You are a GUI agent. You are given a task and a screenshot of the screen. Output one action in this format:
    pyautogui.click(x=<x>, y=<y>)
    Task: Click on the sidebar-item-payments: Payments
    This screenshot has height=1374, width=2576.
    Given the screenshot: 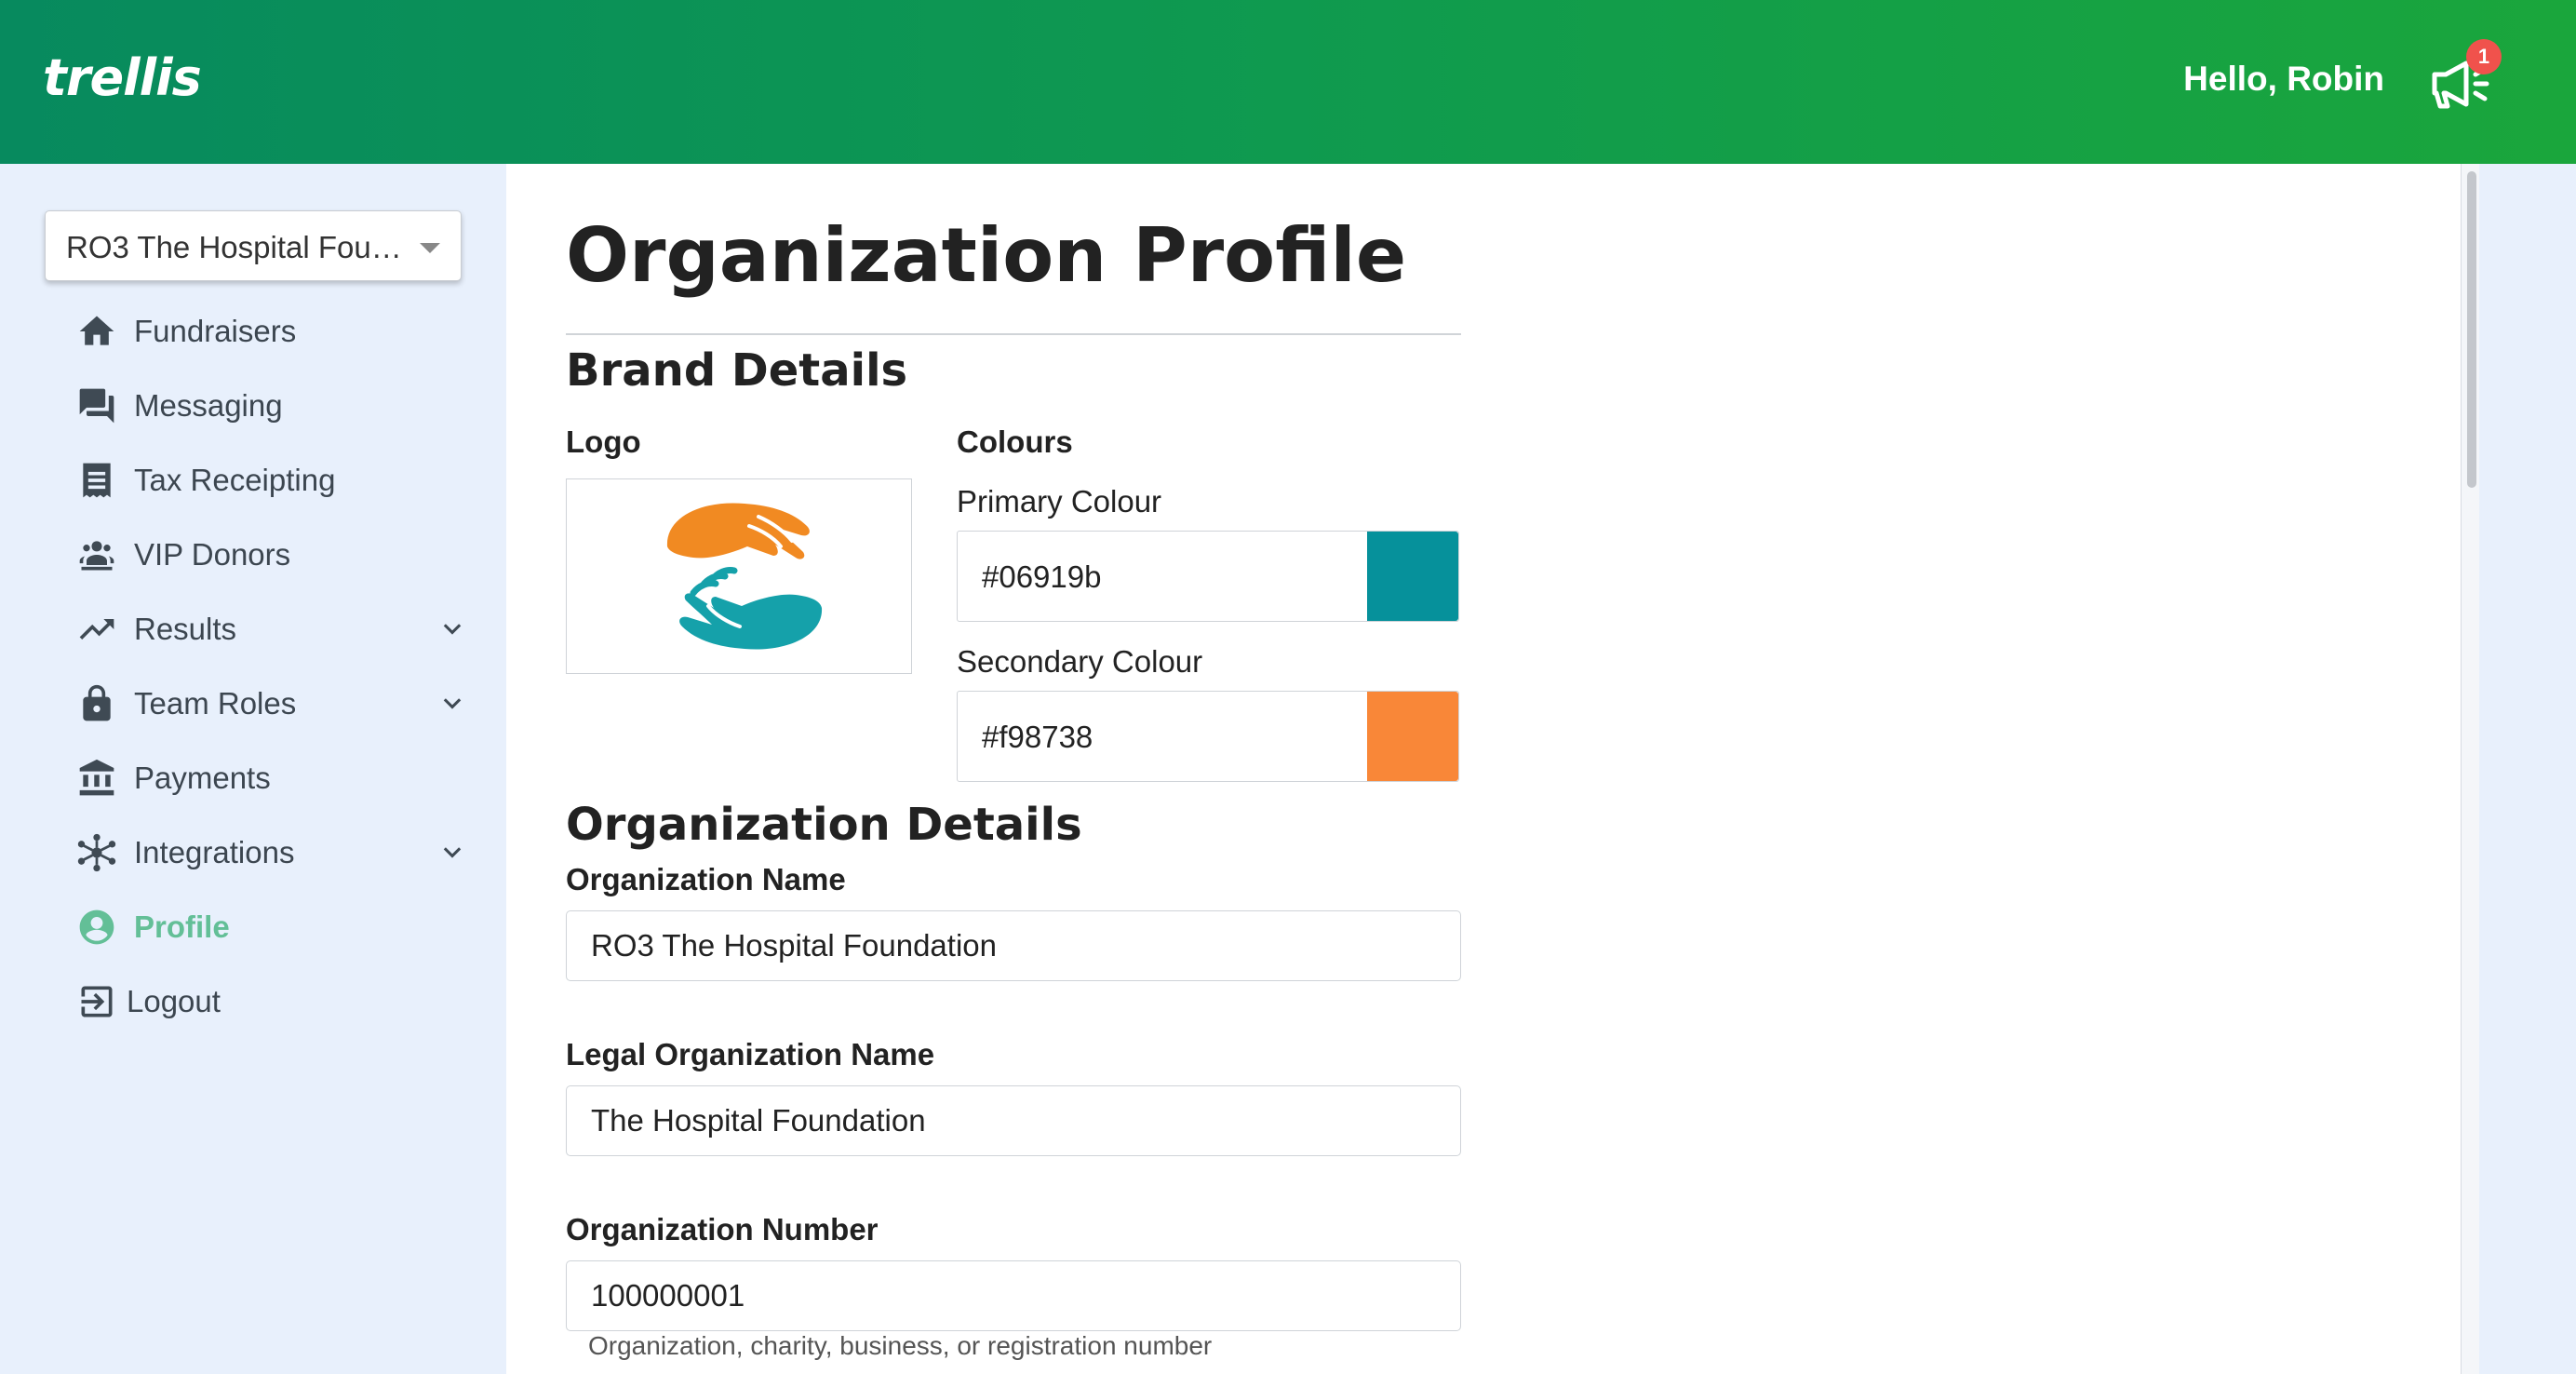 What is the action you would take?
    pyautogui.click(x=269, y=778)
    